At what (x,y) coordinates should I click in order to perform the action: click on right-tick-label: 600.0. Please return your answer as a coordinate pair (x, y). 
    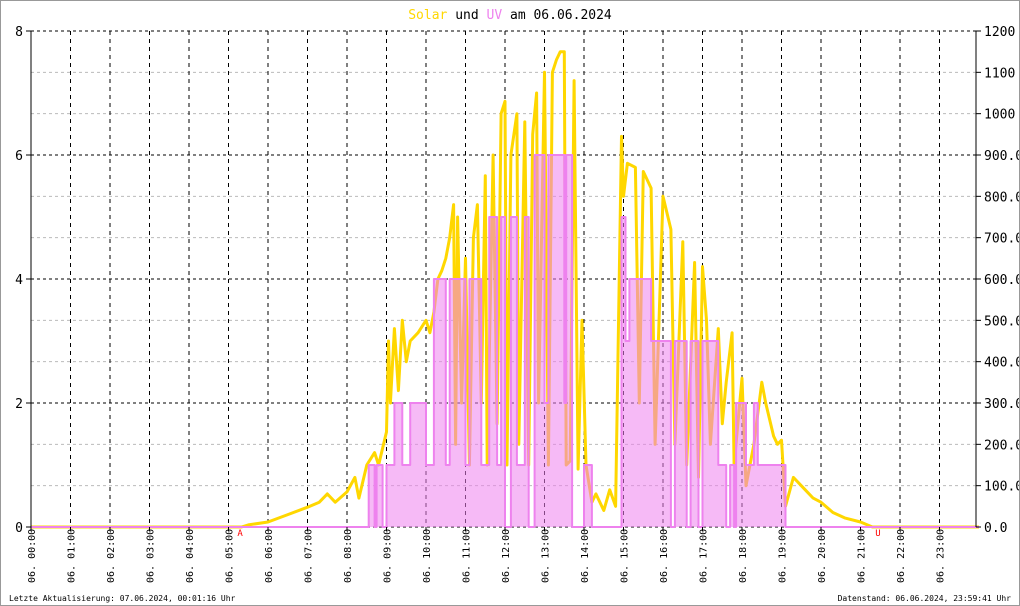
    Looking at the image, I should click on (1001, 280).